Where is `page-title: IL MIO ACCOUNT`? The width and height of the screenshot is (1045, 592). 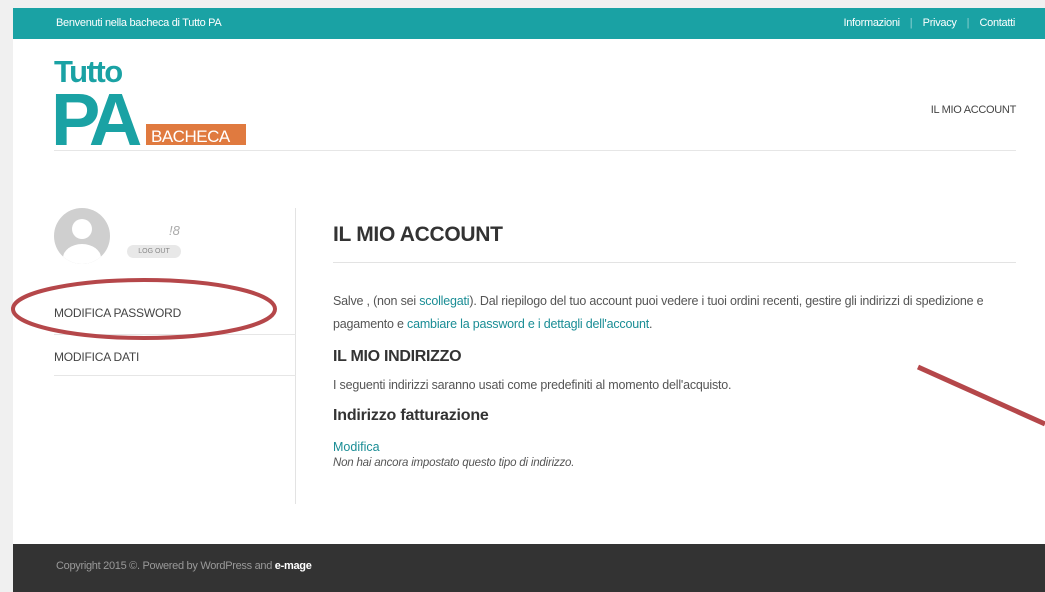
page-title: IL MIO ACCOUNT is located at coordinates (674, 243).